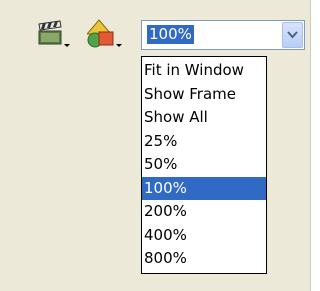  I want to click on zoom-option: Show All, so click(204, 118).